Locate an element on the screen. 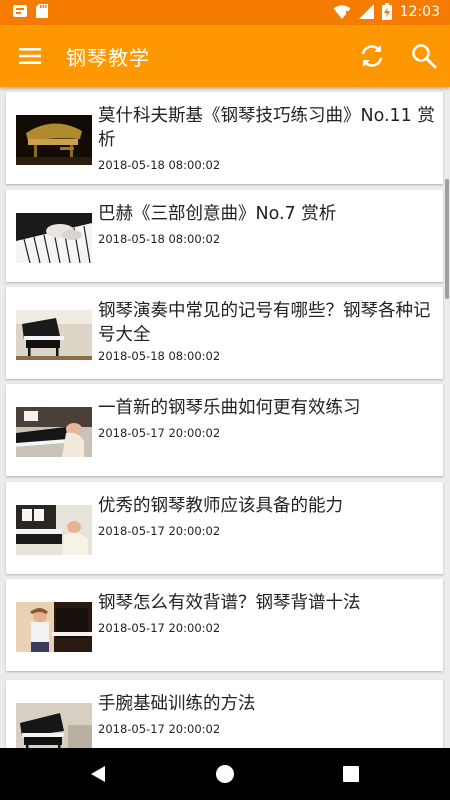  recents-button is located at coordinates (351, 774).